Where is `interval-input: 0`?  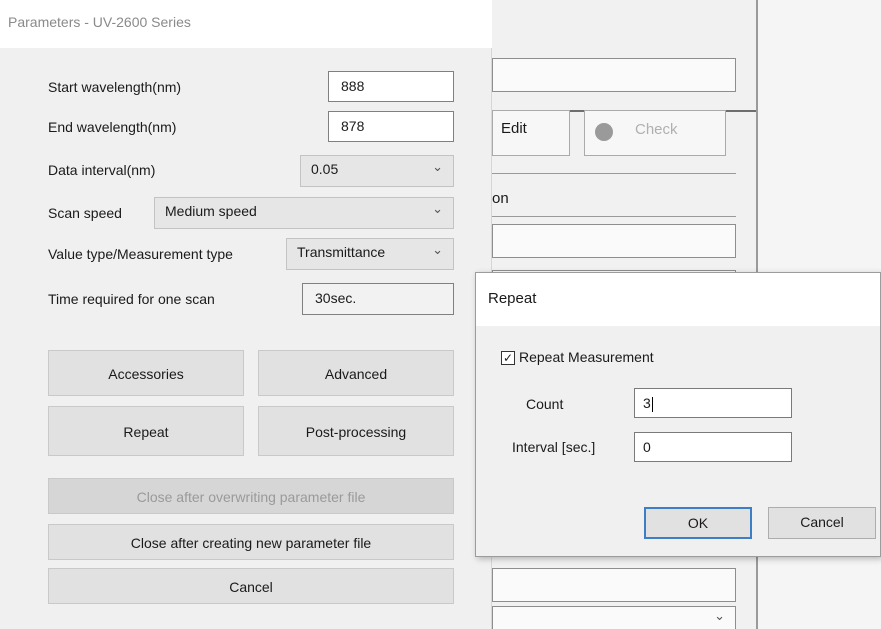
interval-input: 0 is located at coordinates (713, 447).